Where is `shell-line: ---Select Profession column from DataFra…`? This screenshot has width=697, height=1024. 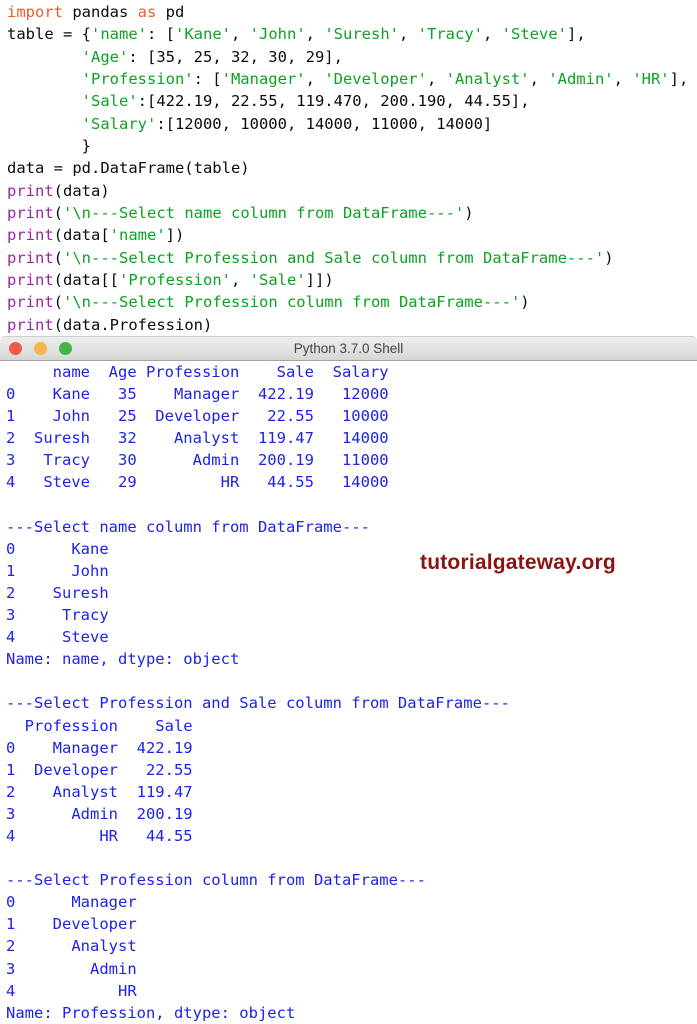
shell-line: ---Select Profession column from DataFra… is located at coordinates (216, 880).